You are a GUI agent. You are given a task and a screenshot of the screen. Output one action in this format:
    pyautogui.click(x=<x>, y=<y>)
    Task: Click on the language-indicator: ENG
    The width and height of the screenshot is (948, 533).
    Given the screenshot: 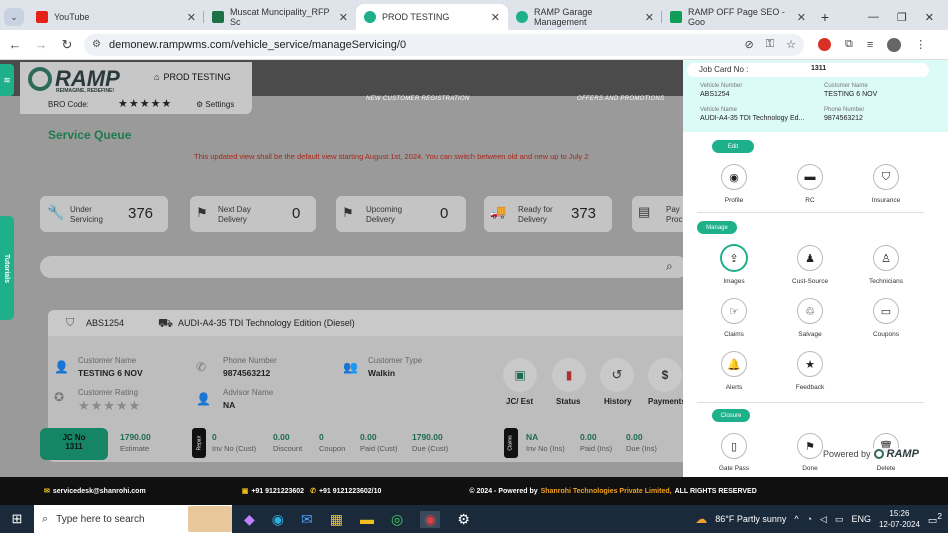 What is the action you would take?
    pyautogui.click(x=861, y=519)
    